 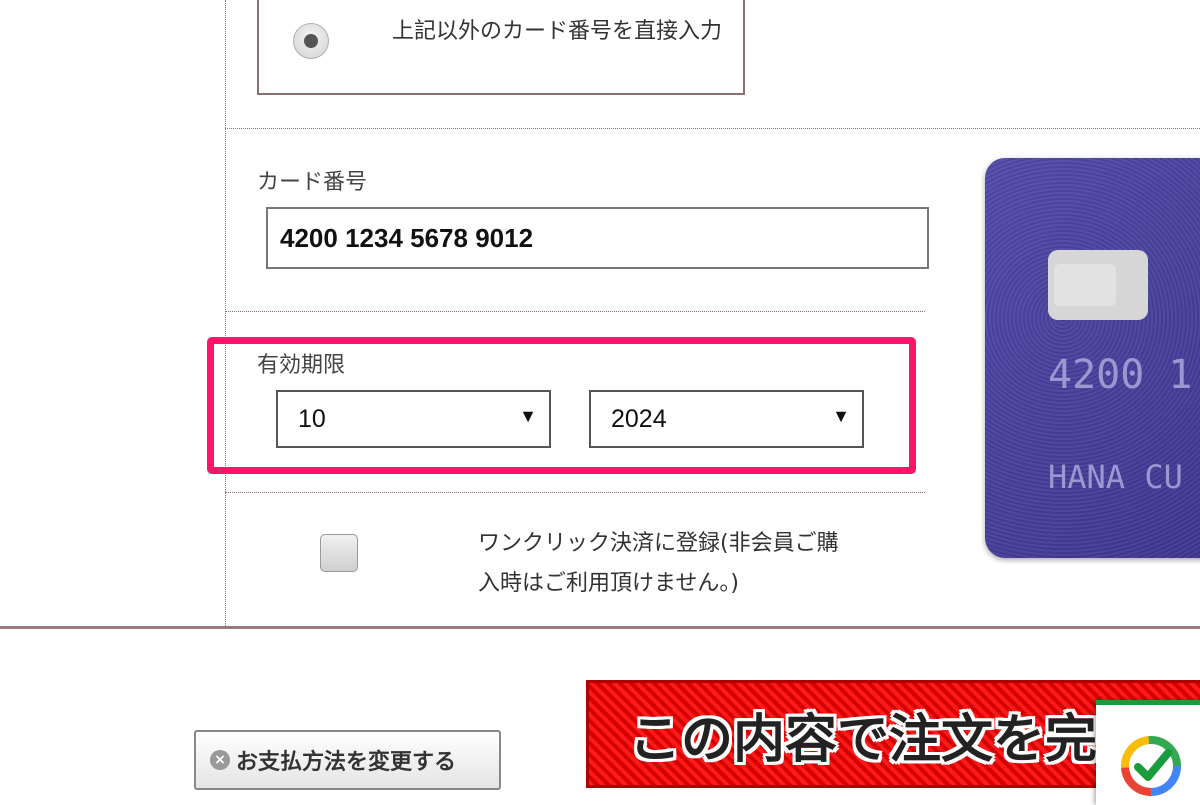 I want to click on expiry-year-value: 2024, so click(x=639, y=419).